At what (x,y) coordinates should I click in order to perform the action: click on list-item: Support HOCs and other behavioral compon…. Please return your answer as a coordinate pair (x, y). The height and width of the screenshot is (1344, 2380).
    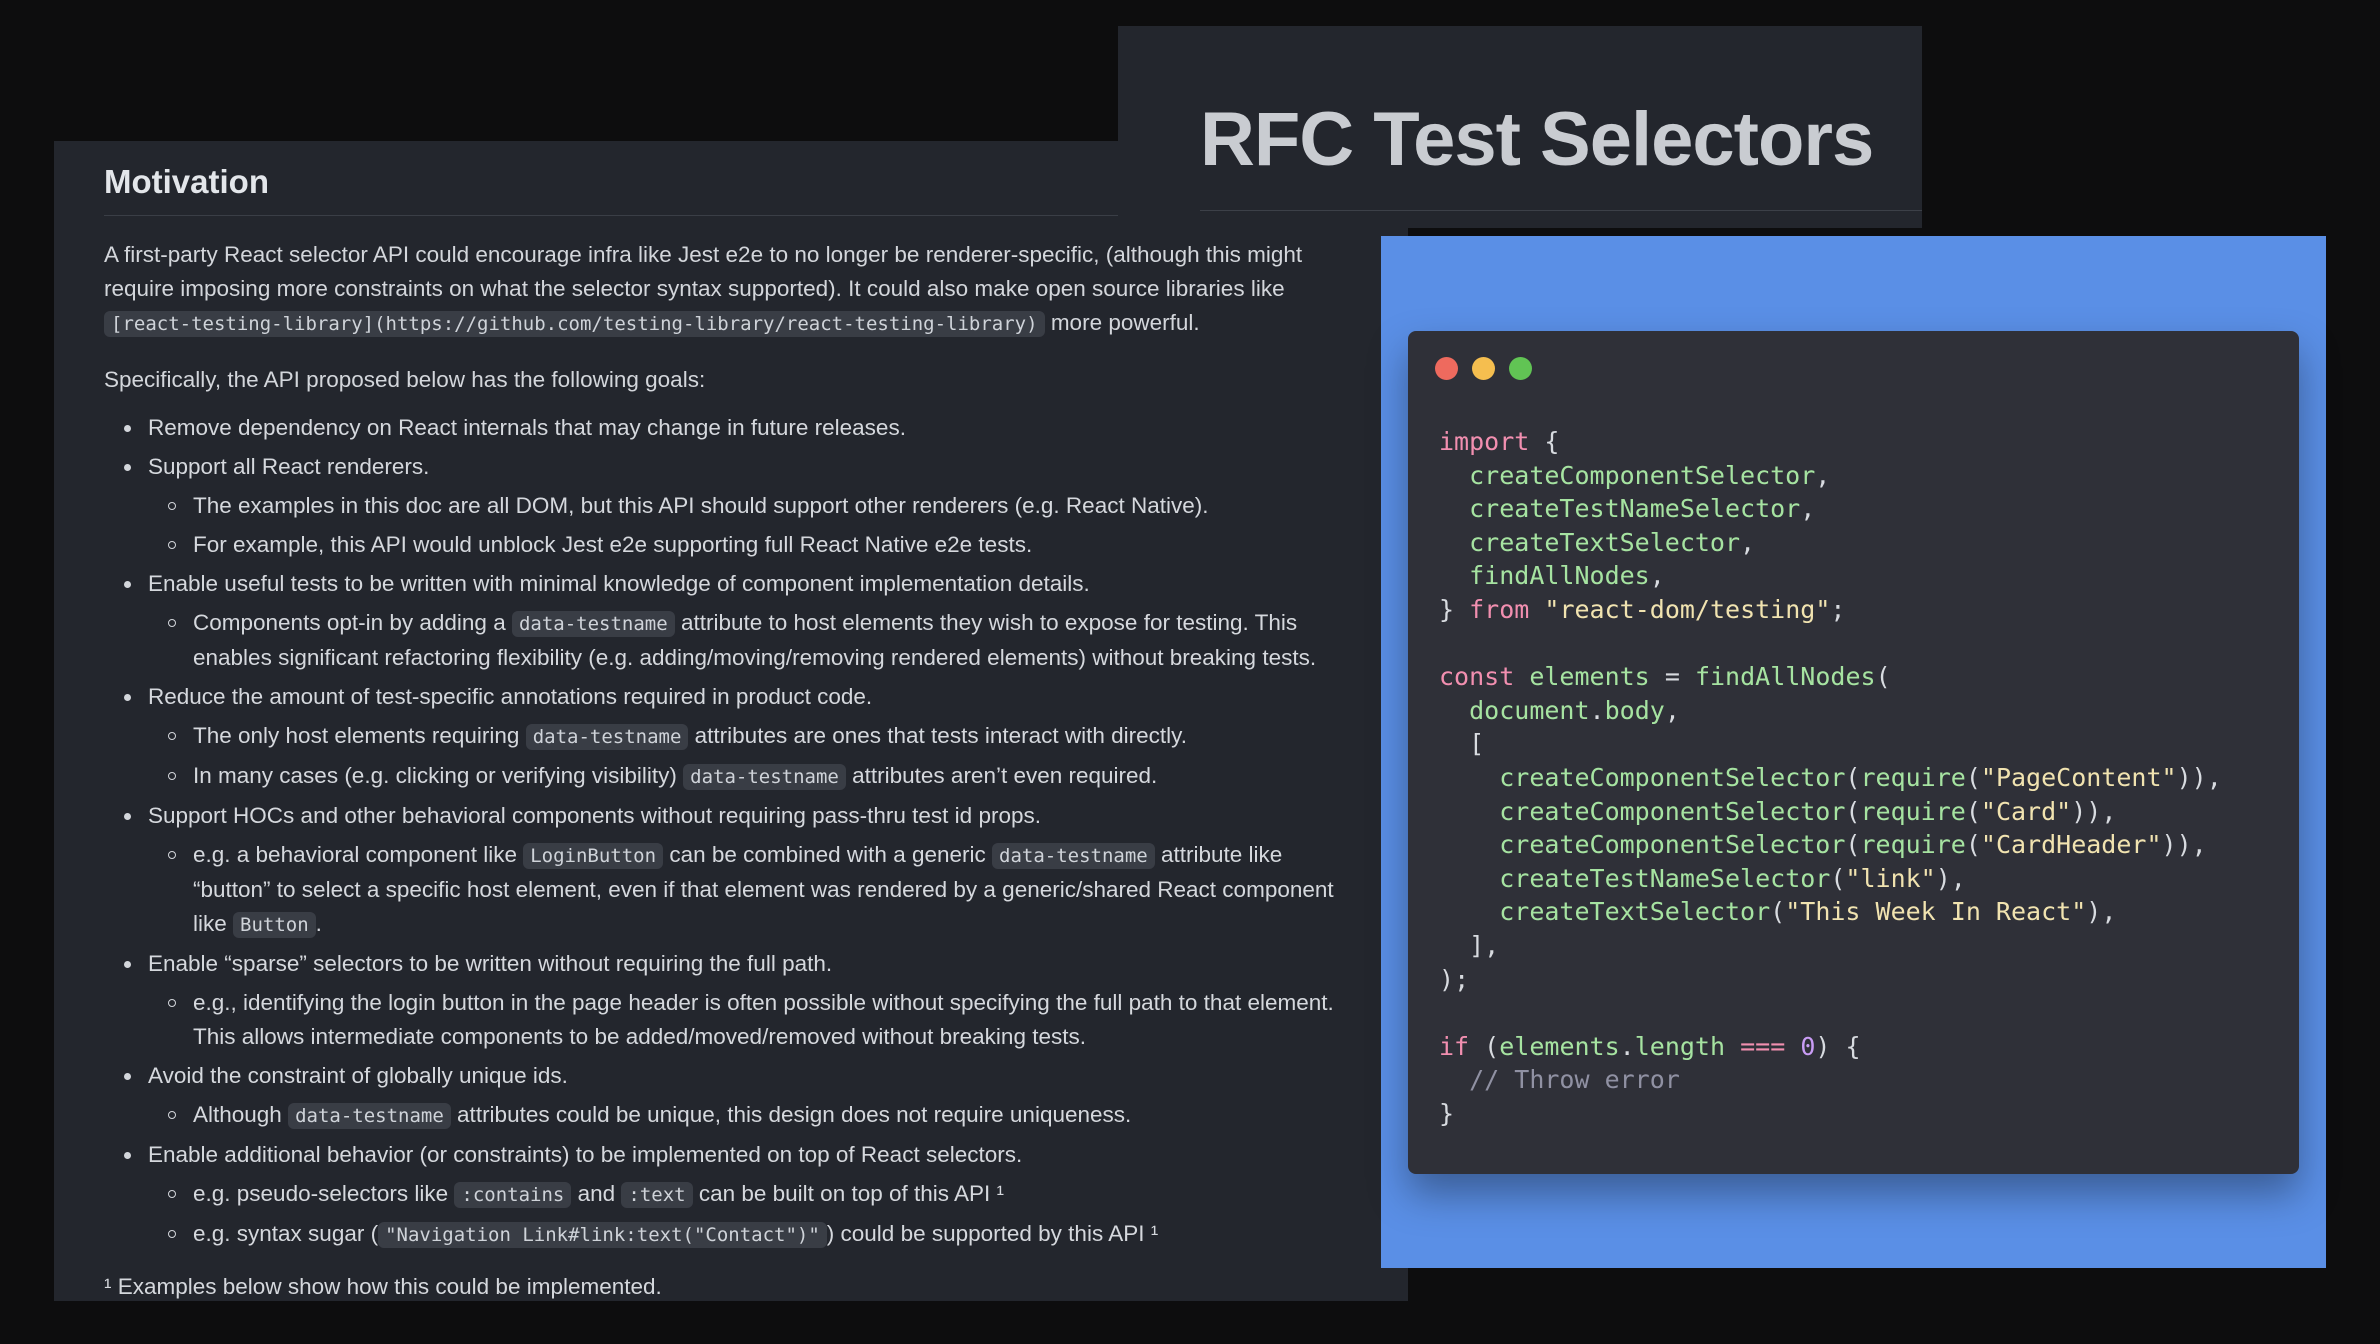
    Looking at the image, I should click on (731, 870).